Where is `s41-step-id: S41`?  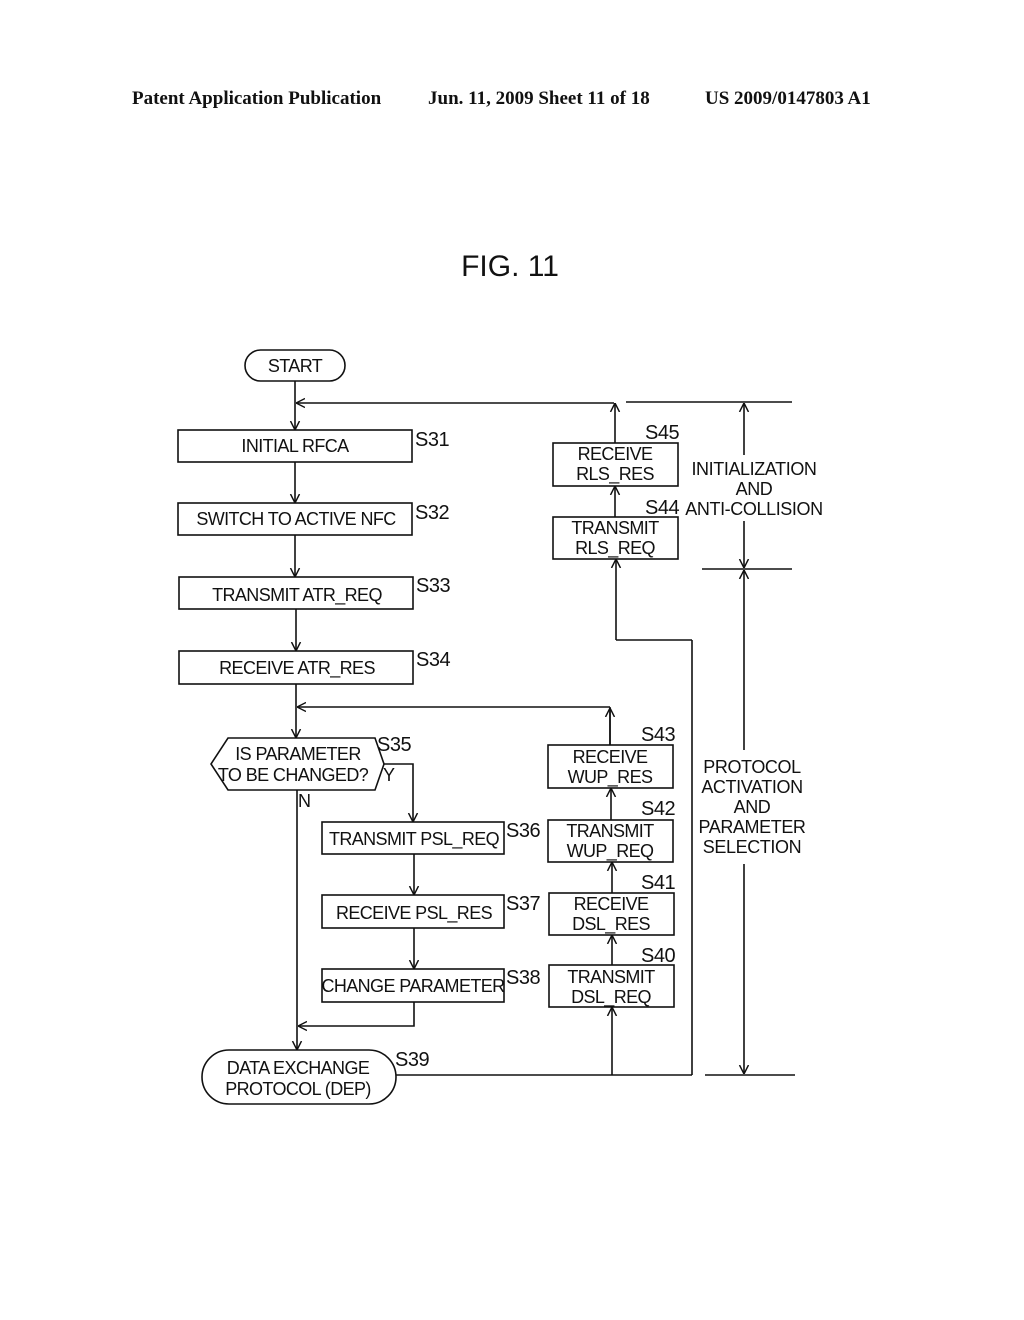 s41-step-id: S41 is located at coordinates (658, 883).